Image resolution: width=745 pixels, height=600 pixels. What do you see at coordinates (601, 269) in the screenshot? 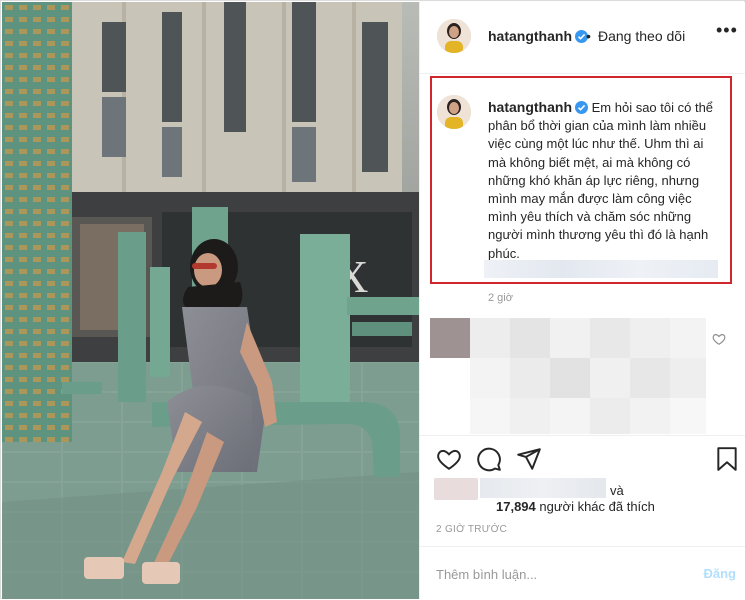
I see `blurred-hashtags` at bounding box center [601, 269].